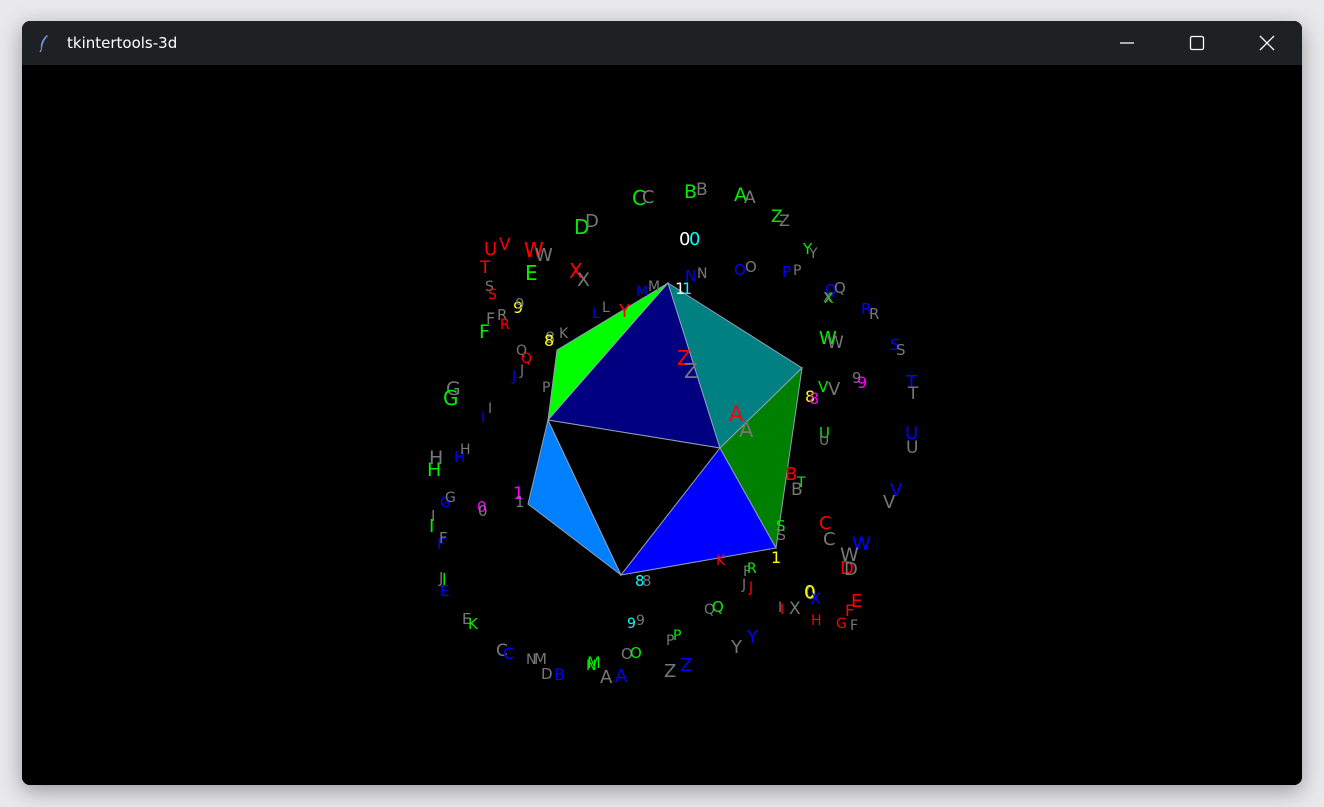 This screenshot has height=807, width=1324. I want to click on floating-letter: N, so click(702, 274).